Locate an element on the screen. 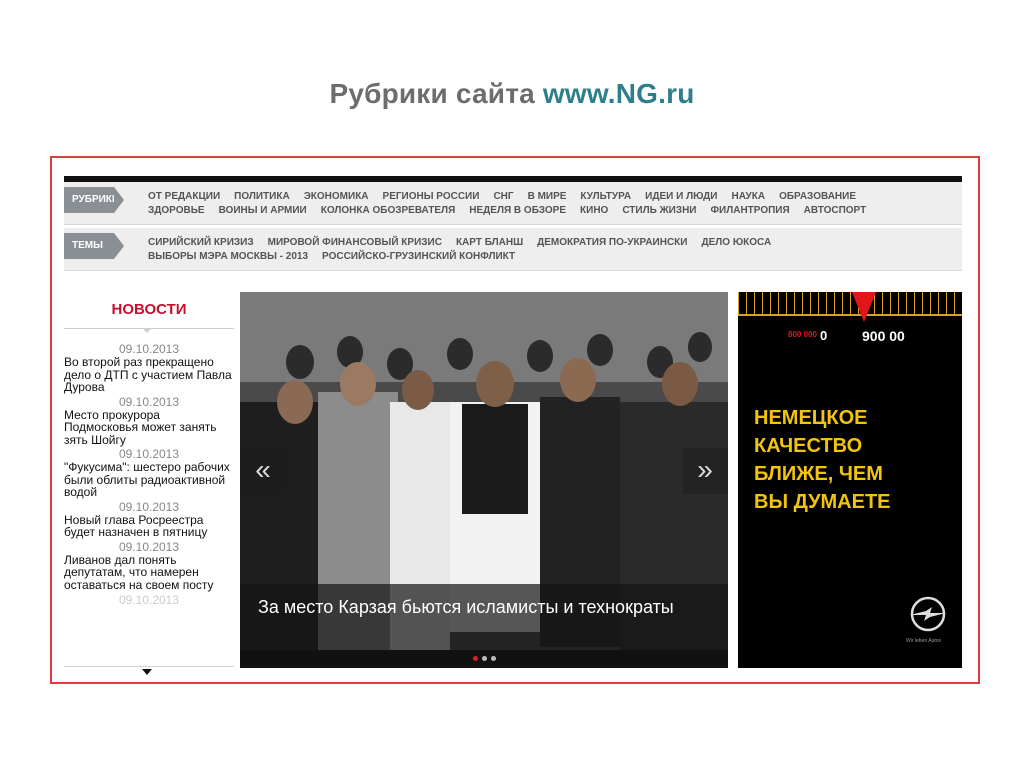 The image size is (1024, 768). ad-slogan: Wir leben Autos is located at coordinates (924, 641).